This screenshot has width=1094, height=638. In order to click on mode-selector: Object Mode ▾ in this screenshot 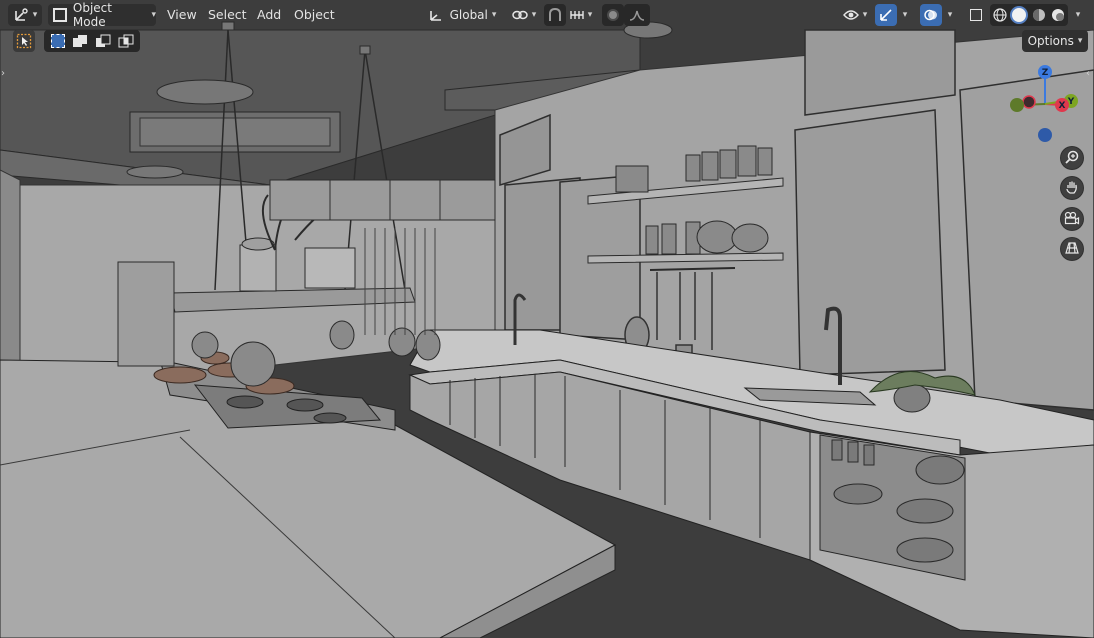, I will do `click(102, 15)`.